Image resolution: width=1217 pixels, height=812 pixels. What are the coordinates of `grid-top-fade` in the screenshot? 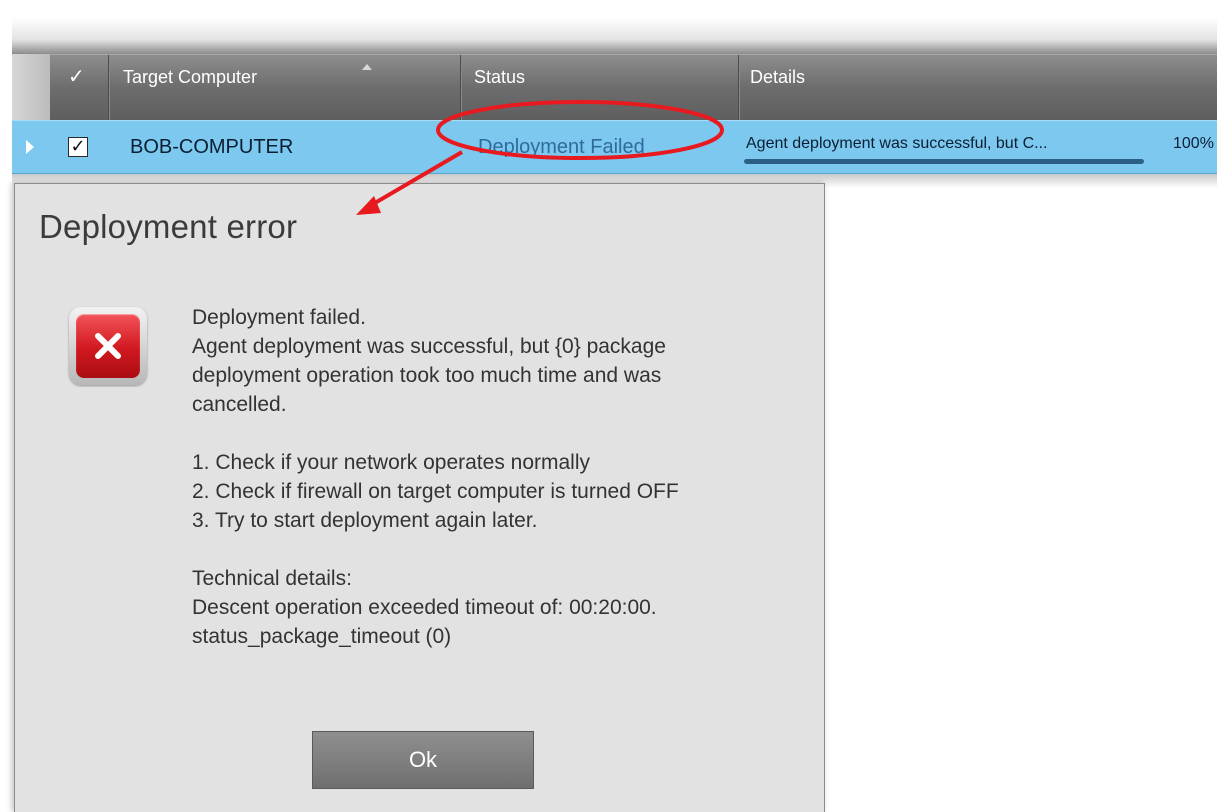 It's located at (614, 36).